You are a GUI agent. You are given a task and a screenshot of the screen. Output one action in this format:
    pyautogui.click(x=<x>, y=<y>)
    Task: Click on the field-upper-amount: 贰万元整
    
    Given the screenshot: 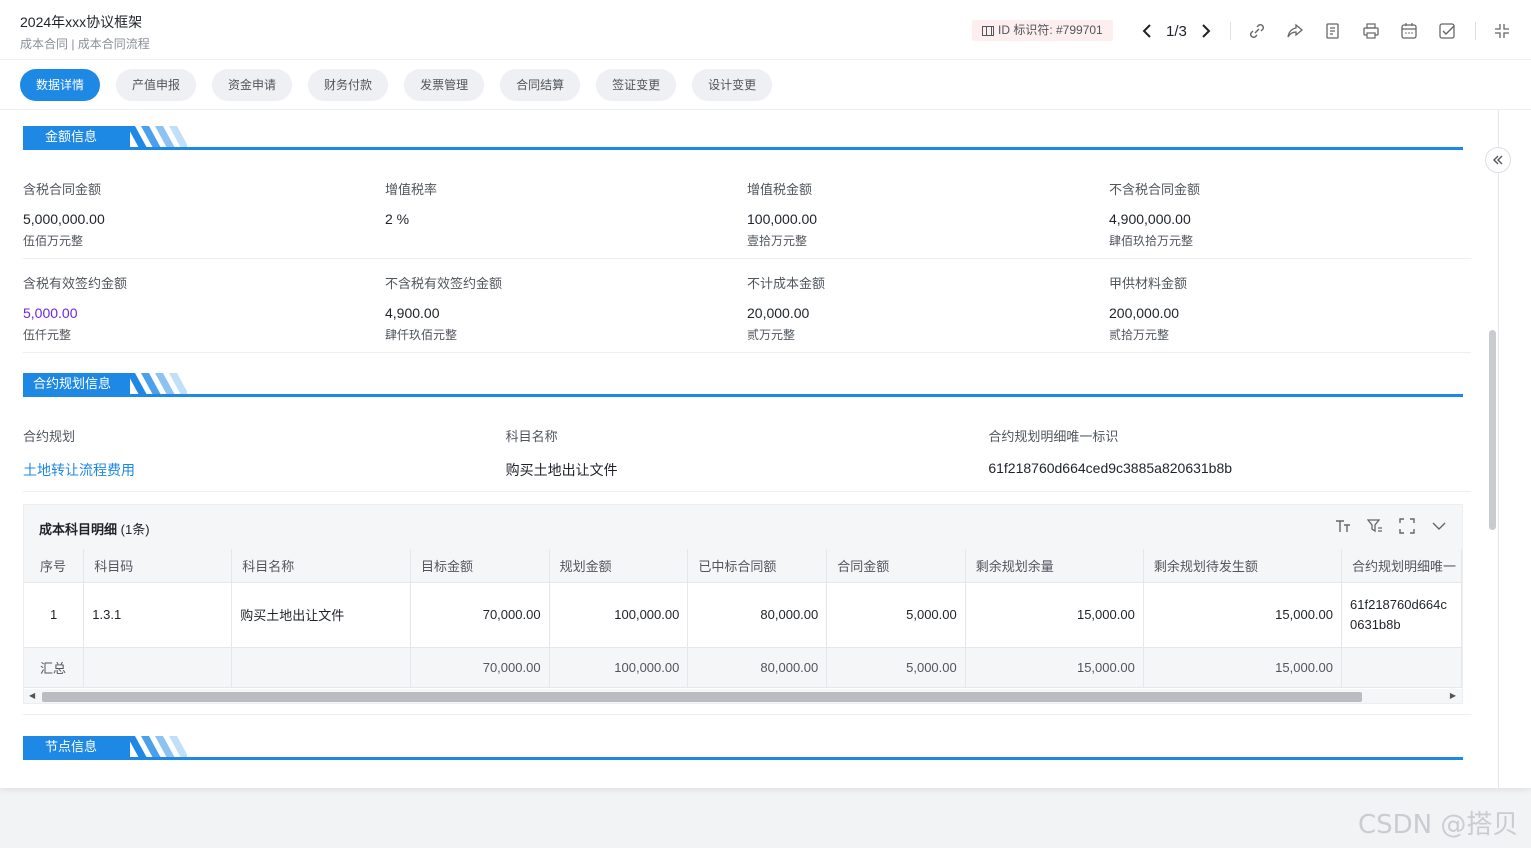 What is the action you would take?
    pyautogui.click(x=771, y=335)
    